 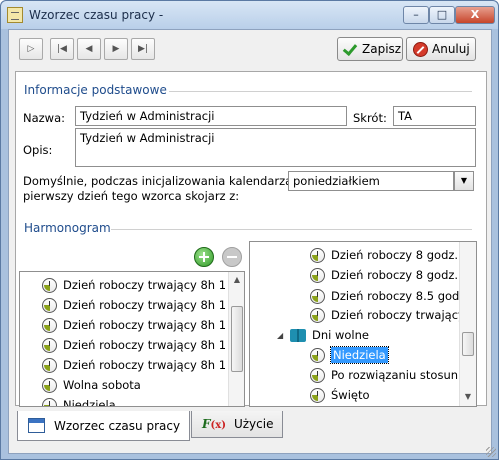 What do you see at coordinates (62, 49) in the screenshot?
I see `previous-record-button: |◀` at bounding box center [62, 49].